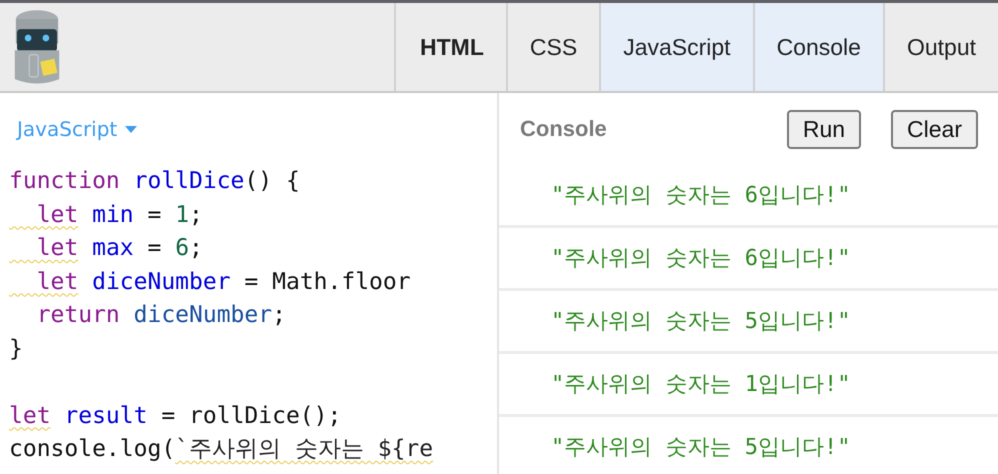 The image size is (998, 474). I want to click on console-button: Run, so click(824, 129).